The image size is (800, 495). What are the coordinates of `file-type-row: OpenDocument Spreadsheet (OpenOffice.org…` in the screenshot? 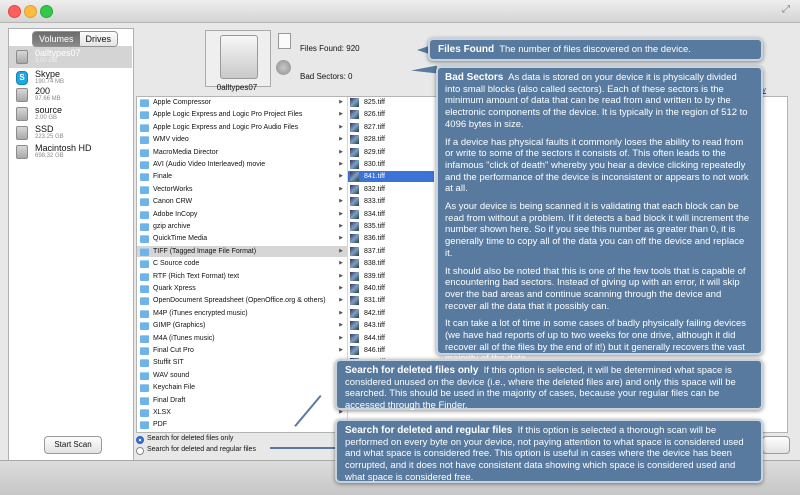 It's located at (242, 300).